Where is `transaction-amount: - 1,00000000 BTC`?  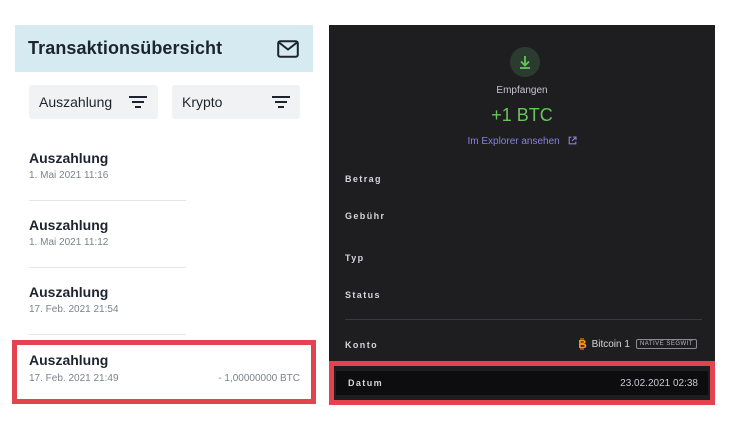
transaction-amount: - 1,00000000 BTC is located at coordinates (259, 378).